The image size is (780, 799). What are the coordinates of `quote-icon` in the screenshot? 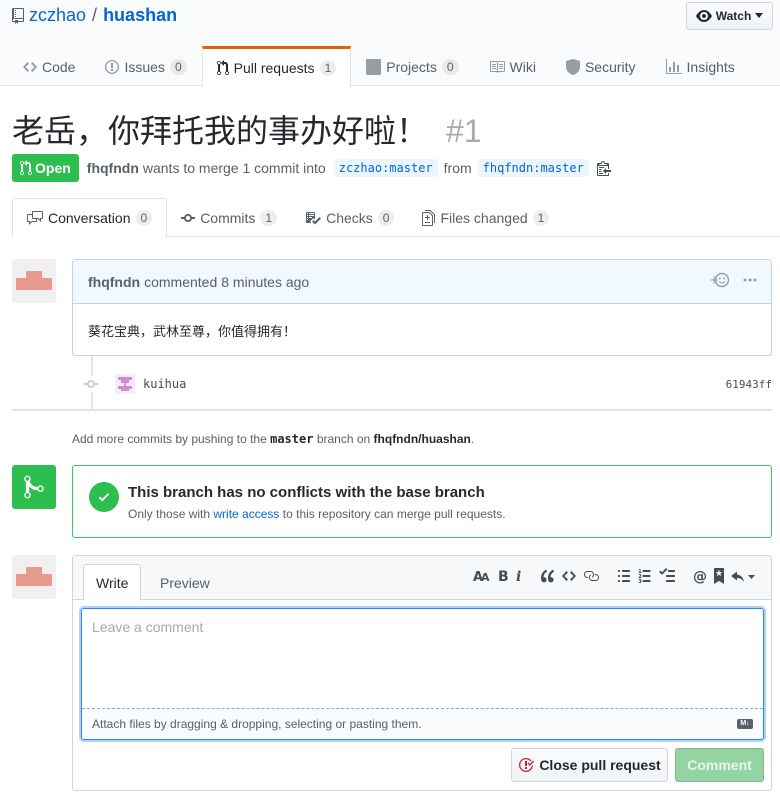 It's located at (548, 576).